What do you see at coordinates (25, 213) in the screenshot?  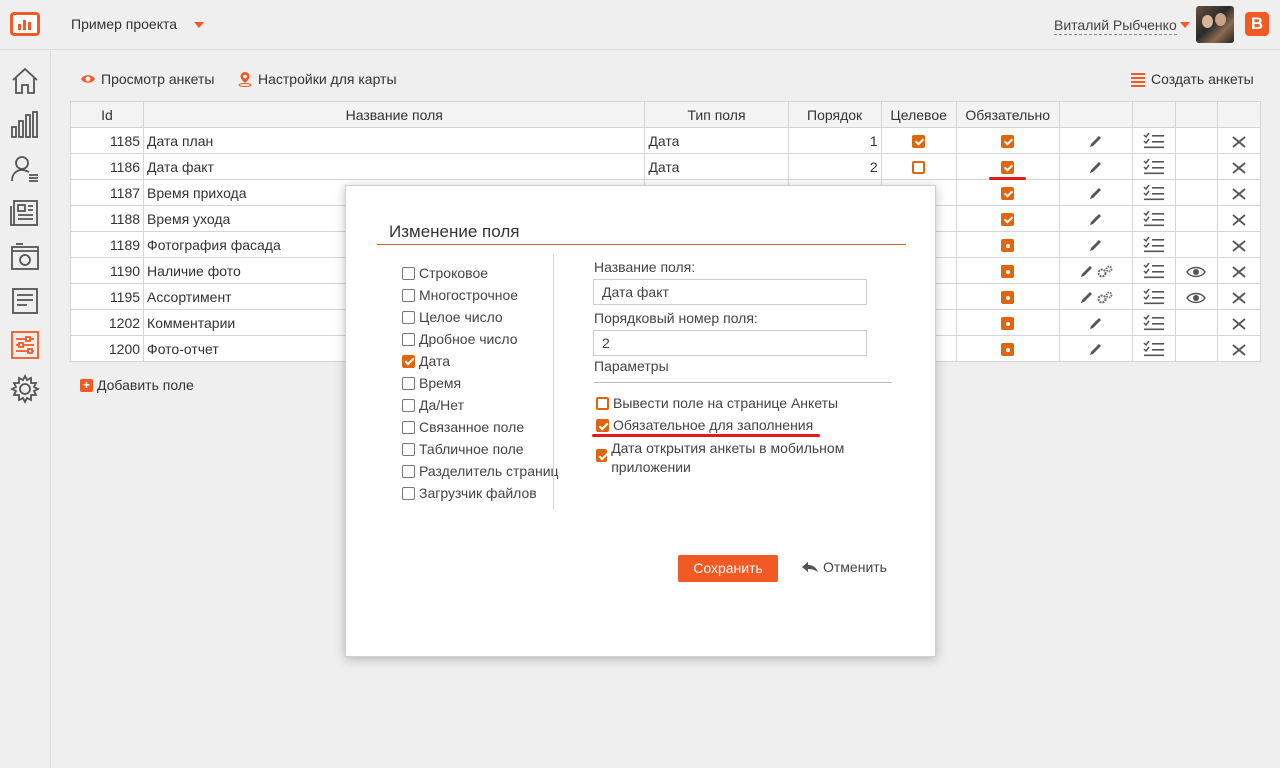 I see `newspaper-icon` at bounding box center [25, 213].